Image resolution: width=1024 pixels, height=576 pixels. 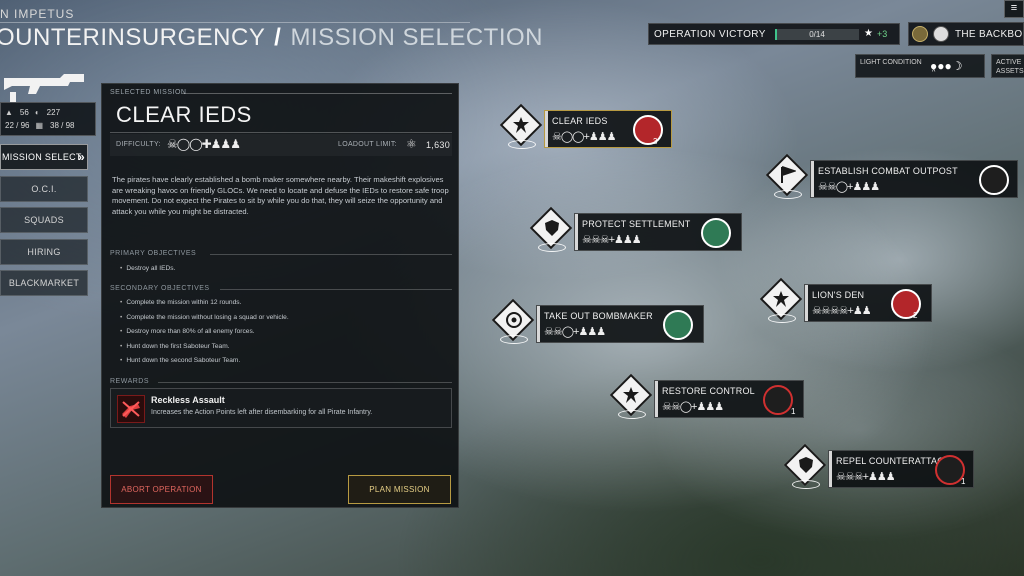 What do you see at coordinates (44, 88) in the screenshot?
I see `weapon-icon` at bounding box center [44, 88].